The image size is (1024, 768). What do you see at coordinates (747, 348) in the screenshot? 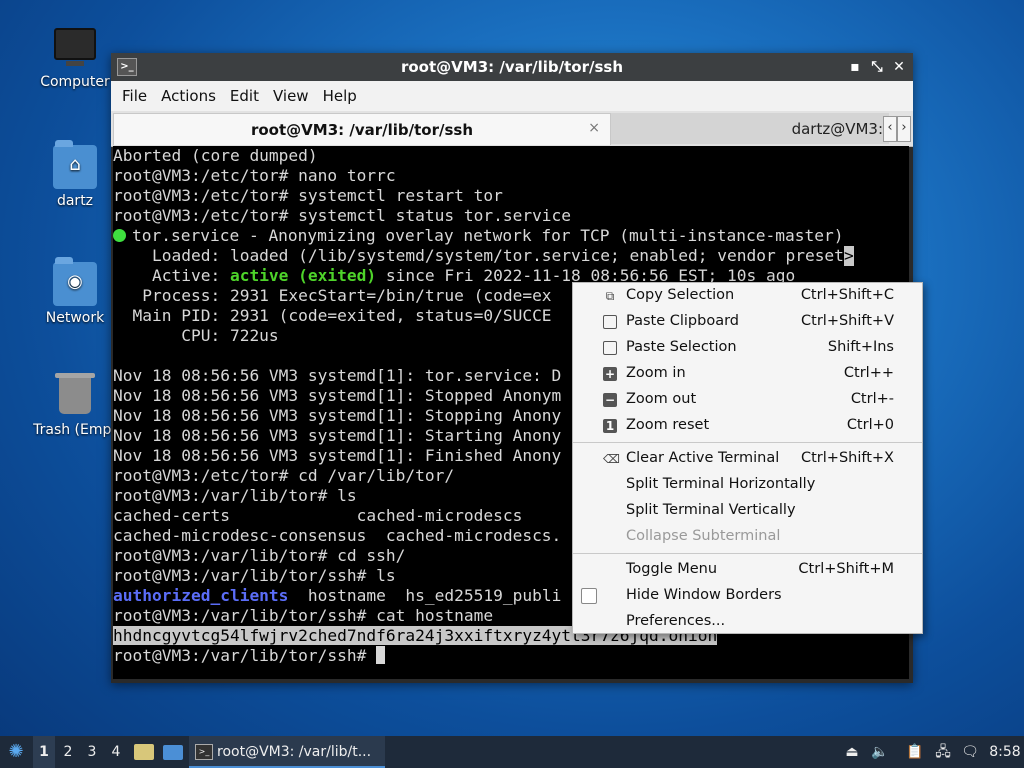
I see `menu-item-paste-selection: Paste Selection Shift+Ins` at bounding box center [747, 348].